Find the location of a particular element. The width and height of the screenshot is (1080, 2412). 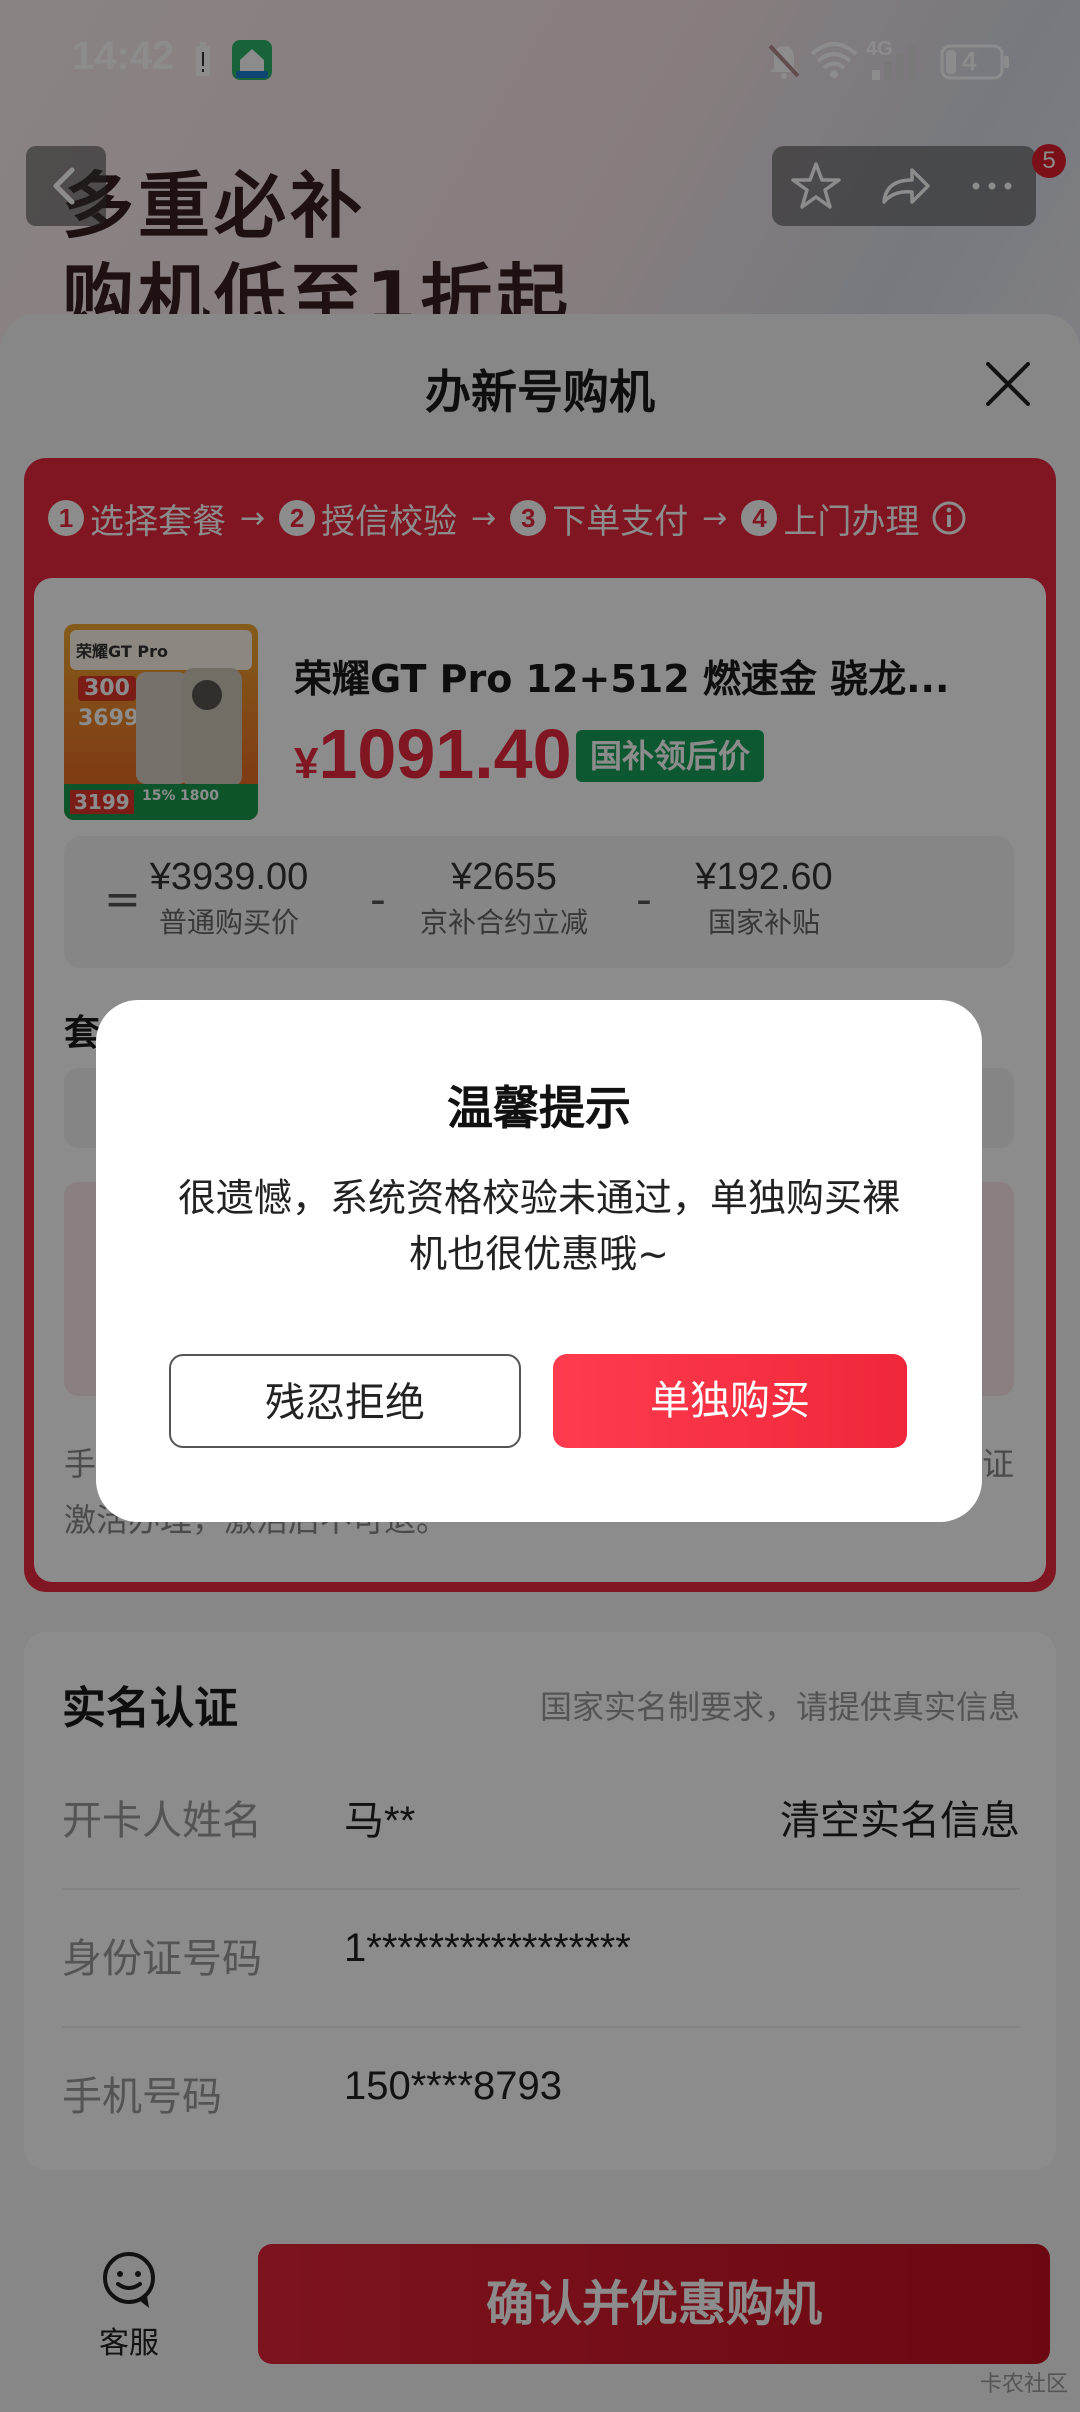

dialog-title: 温馨提示 is located at coordinates (539, 1108).